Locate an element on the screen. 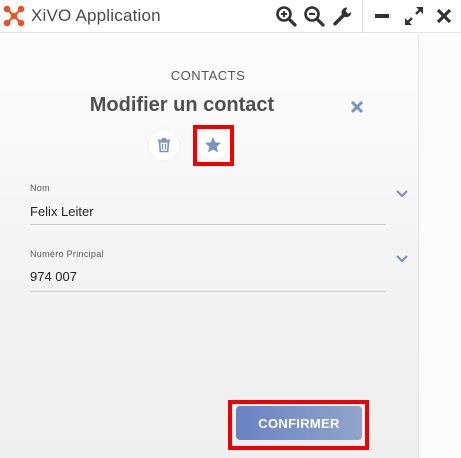  close-form-icon is located at coordinates (357, 107).